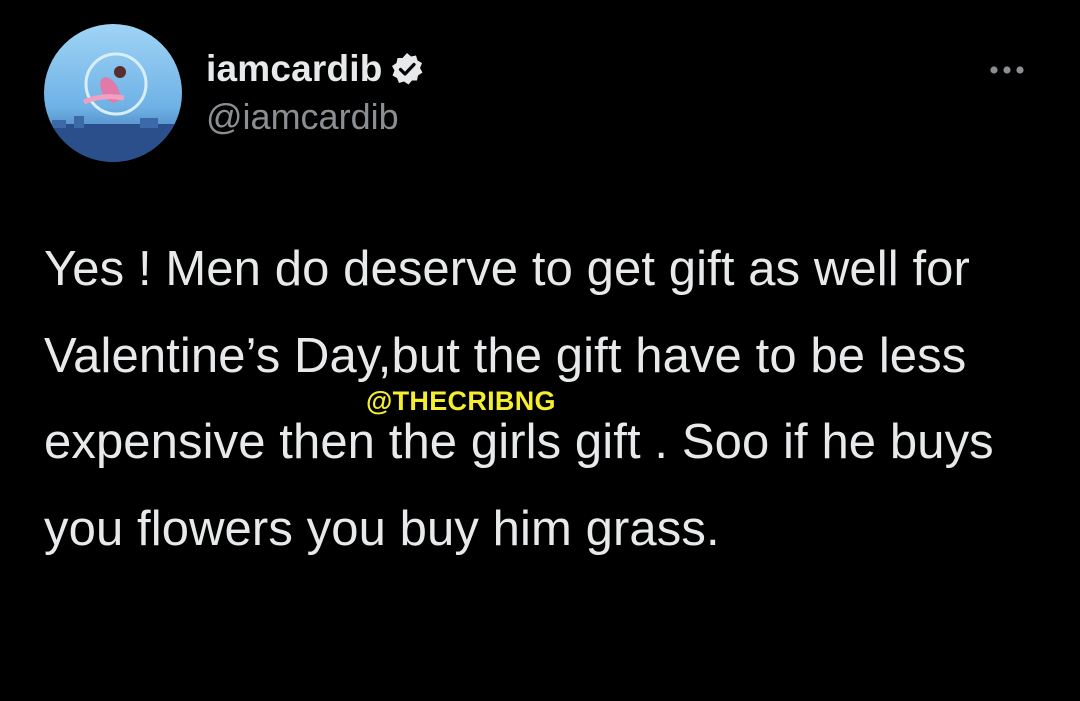 The height and width of the screenshot is (701, 1080). What do you see at coordinates (461, 401) in the screenshot?
I see `watermark: @THECRIBNG` at bounding box center [461, 401].